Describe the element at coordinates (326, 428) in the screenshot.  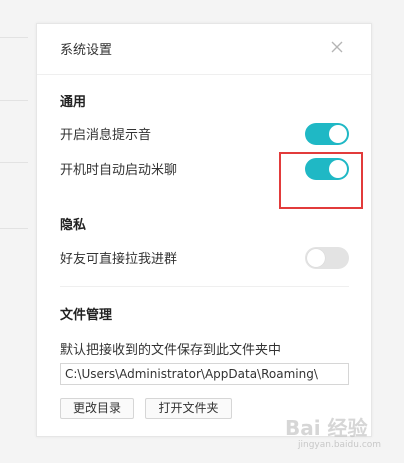
I see `baidu-watermark: Bai 经验` at that location.